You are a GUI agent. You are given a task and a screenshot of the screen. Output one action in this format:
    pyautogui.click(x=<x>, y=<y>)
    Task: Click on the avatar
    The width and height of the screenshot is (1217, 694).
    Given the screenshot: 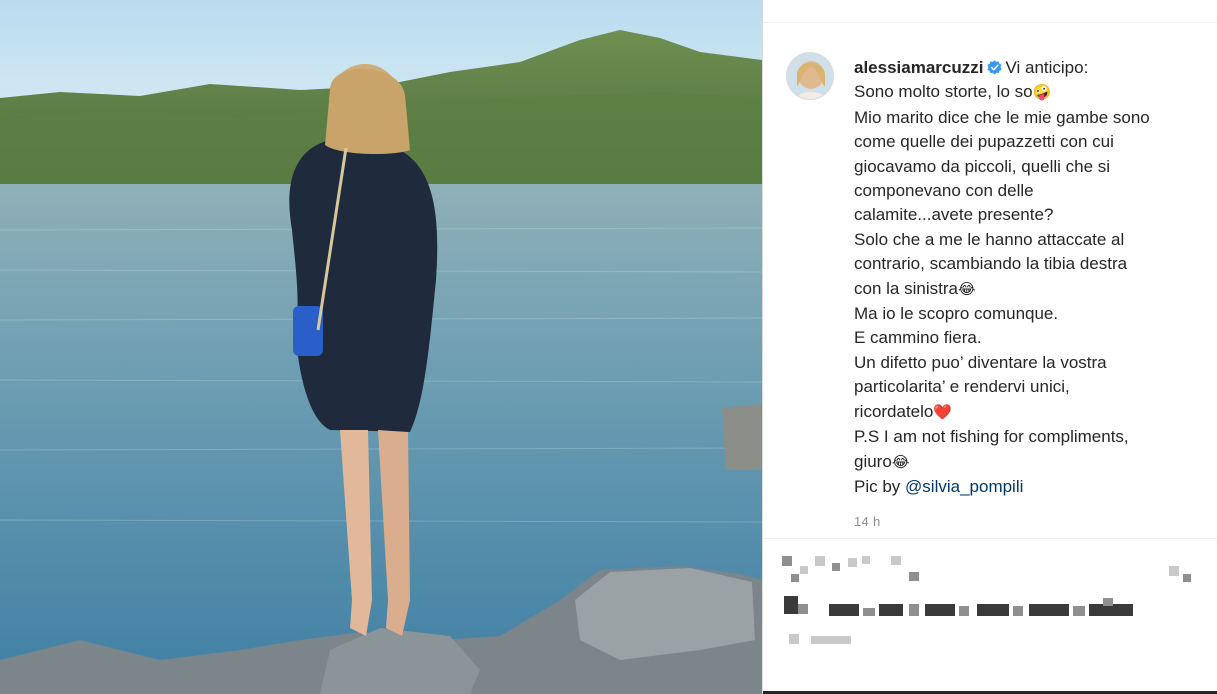 What is the action you would take?
    pyautogui.click(x=810, y=76)
    